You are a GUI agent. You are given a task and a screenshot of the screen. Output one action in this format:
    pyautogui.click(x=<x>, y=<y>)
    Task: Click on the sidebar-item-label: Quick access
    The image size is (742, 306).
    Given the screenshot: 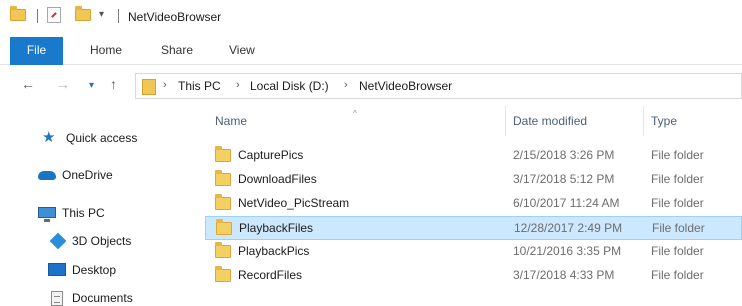 What is the action you would take?
    pyautogui.click(x=102, y=138)
    